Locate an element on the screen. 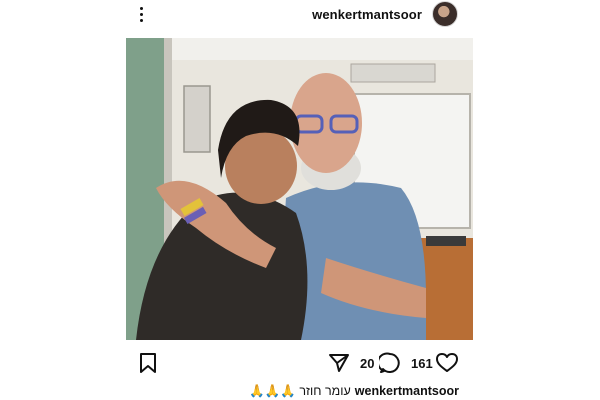 The height and width of the screenshot is (400, 600). comments-count: 20 is located at coordinates (367, 363).